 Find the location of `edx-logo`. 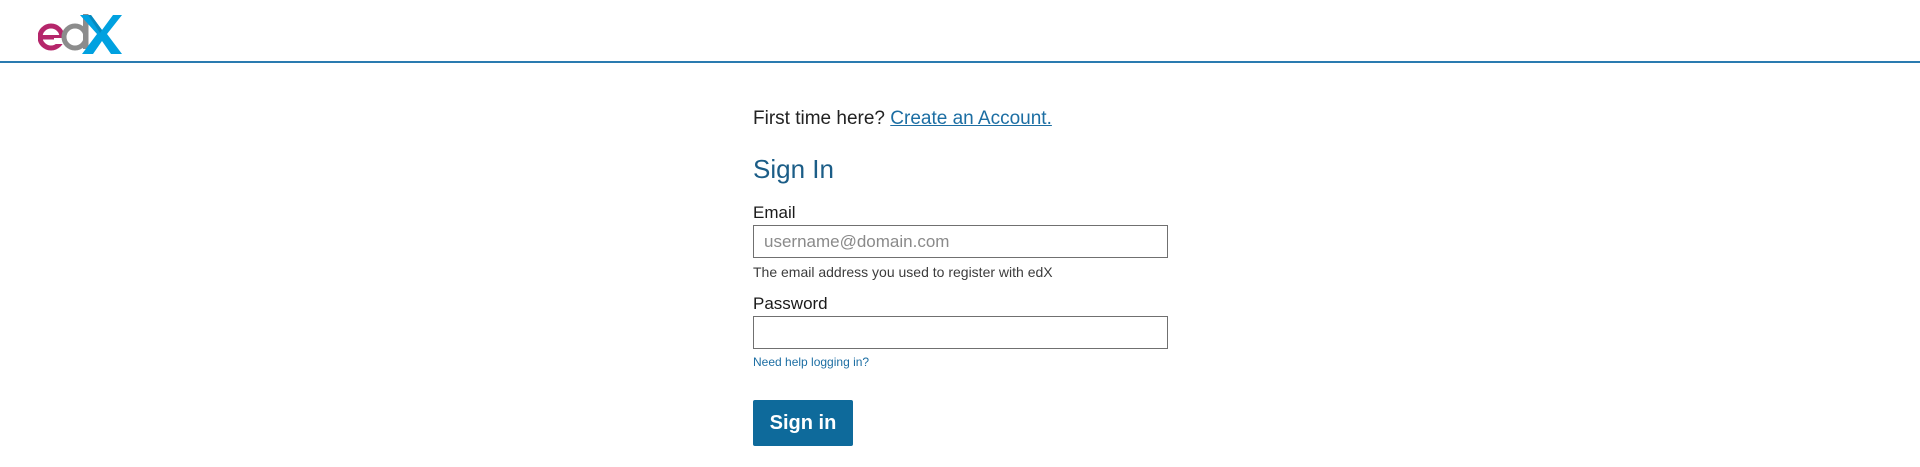

edx-logo is located at coordinates (80, 34).